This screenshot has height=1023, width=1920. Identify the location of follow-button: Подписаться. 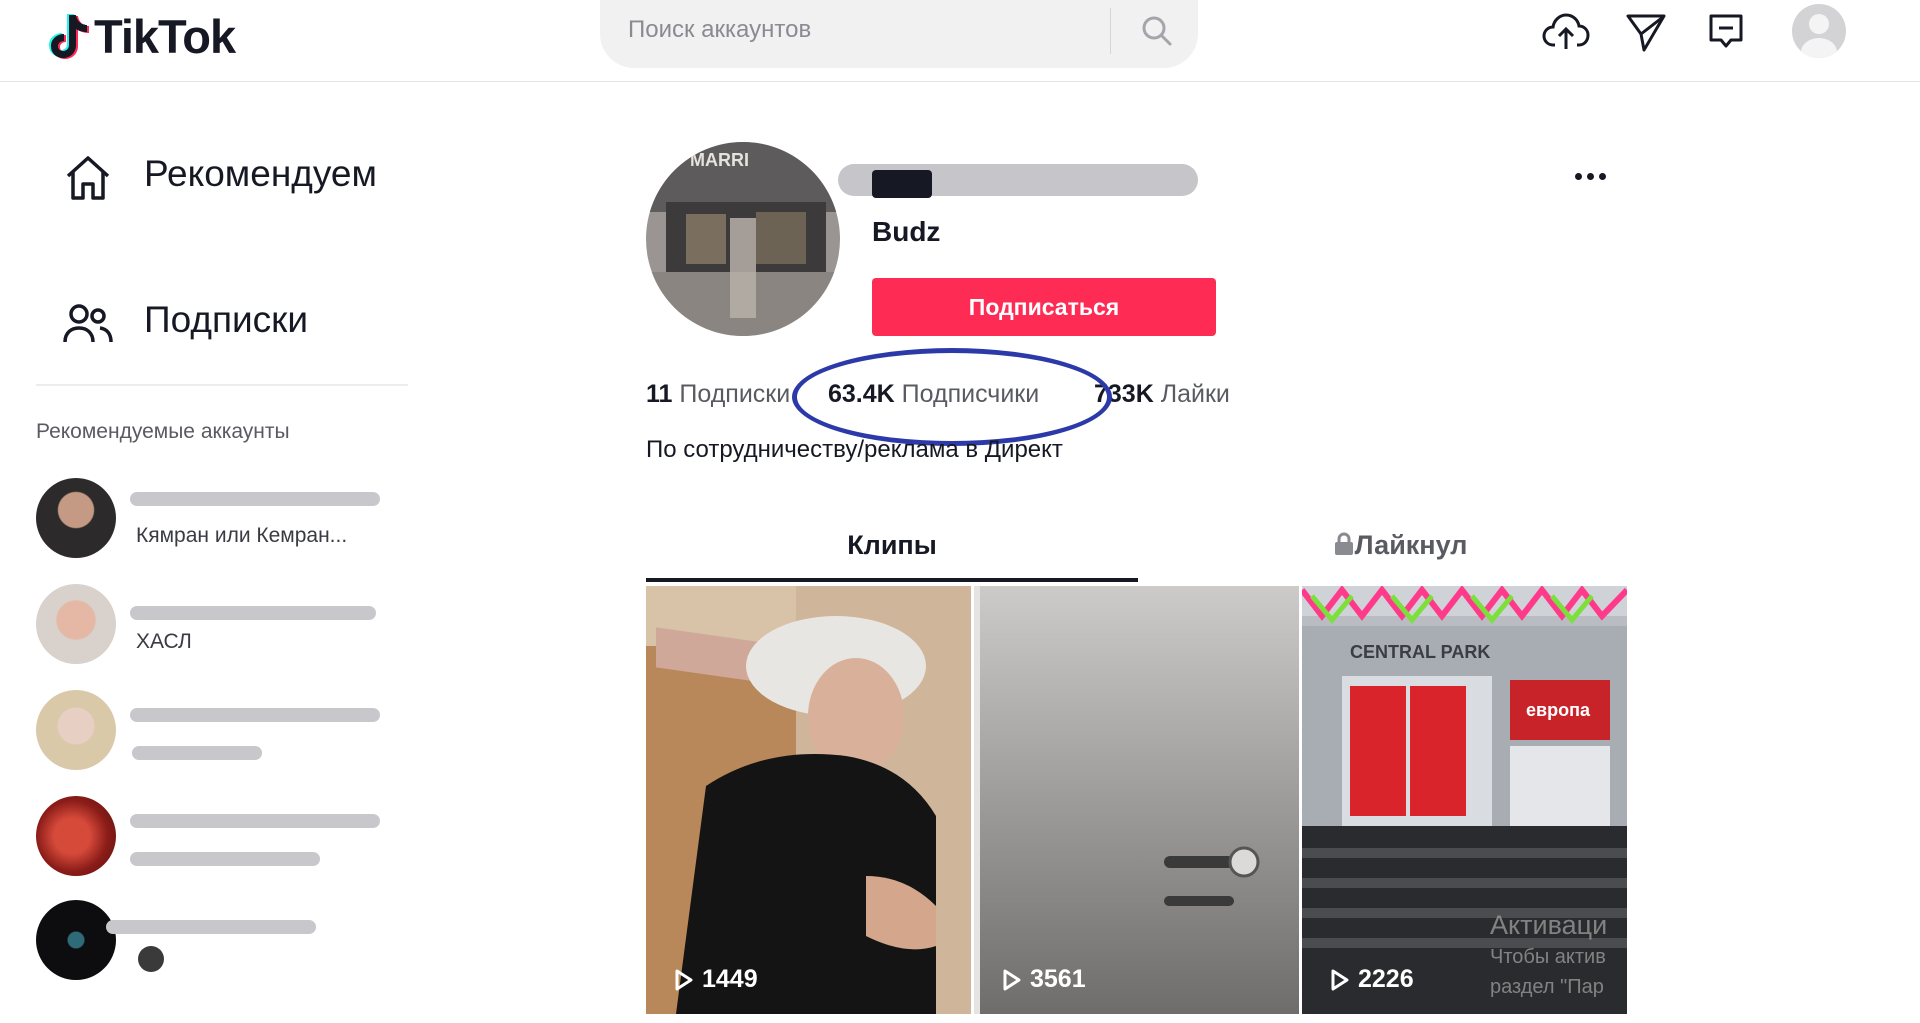
(1044, 307).